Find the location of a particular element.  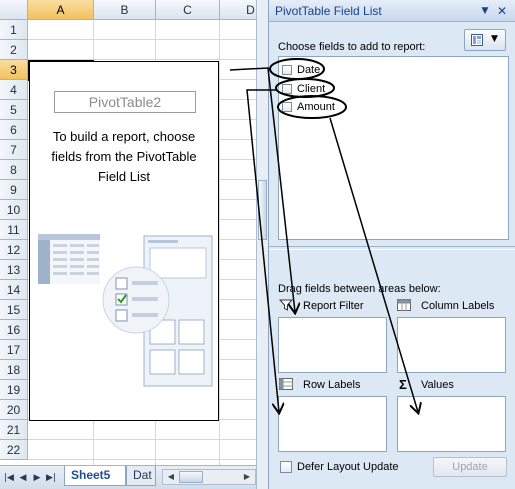

vertical-scrollbar is located at coordinates (262, 244).